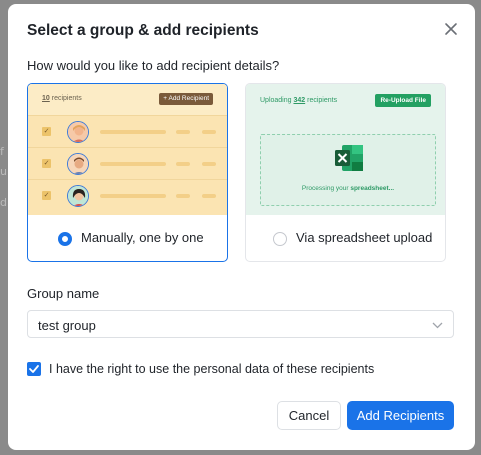 The width and height of the screenshot is (481, 455). What do you see at coordinates (78, 164) in the screenshot?
I see `man-avatar` at bounding box center [78, 164].